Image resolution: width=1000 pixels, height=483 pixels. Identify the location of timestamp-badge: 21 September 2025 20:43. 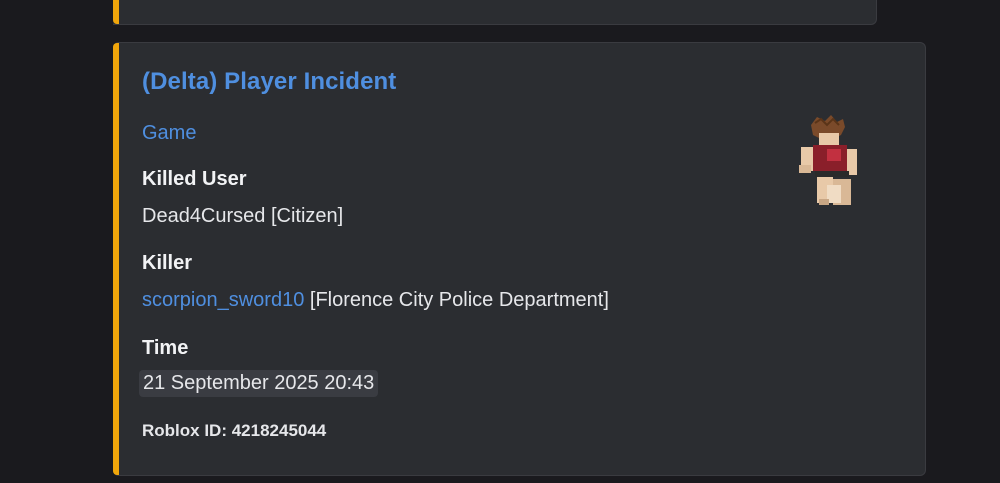
(259, 383).